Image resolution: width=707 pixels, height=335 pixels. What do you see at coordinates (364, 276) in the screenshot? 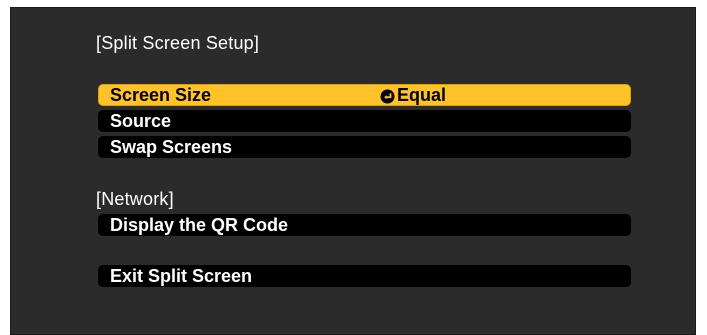
I see `exit-split-screen-button: Exit Split Screen` at bounding box center [364, 276].